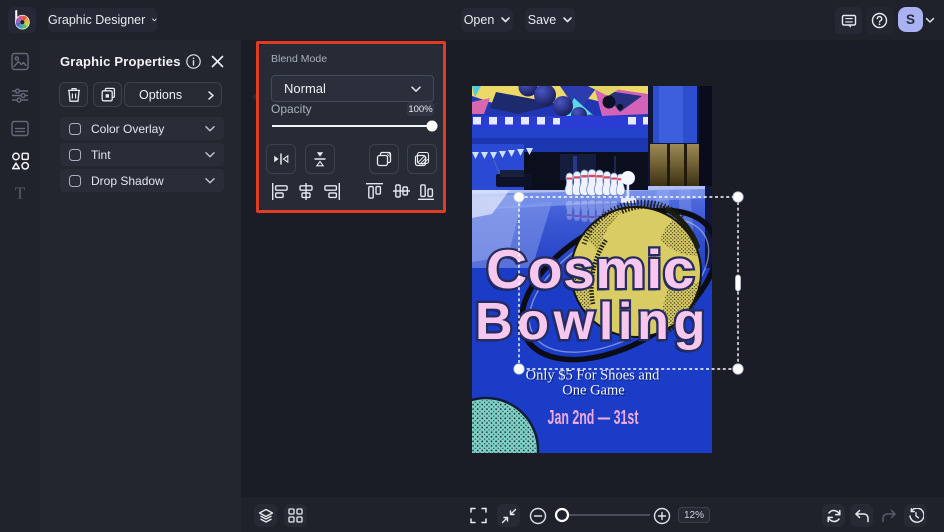 The image size is (944, 532). I want to click on svg-text: One Game, so click(593, 391).